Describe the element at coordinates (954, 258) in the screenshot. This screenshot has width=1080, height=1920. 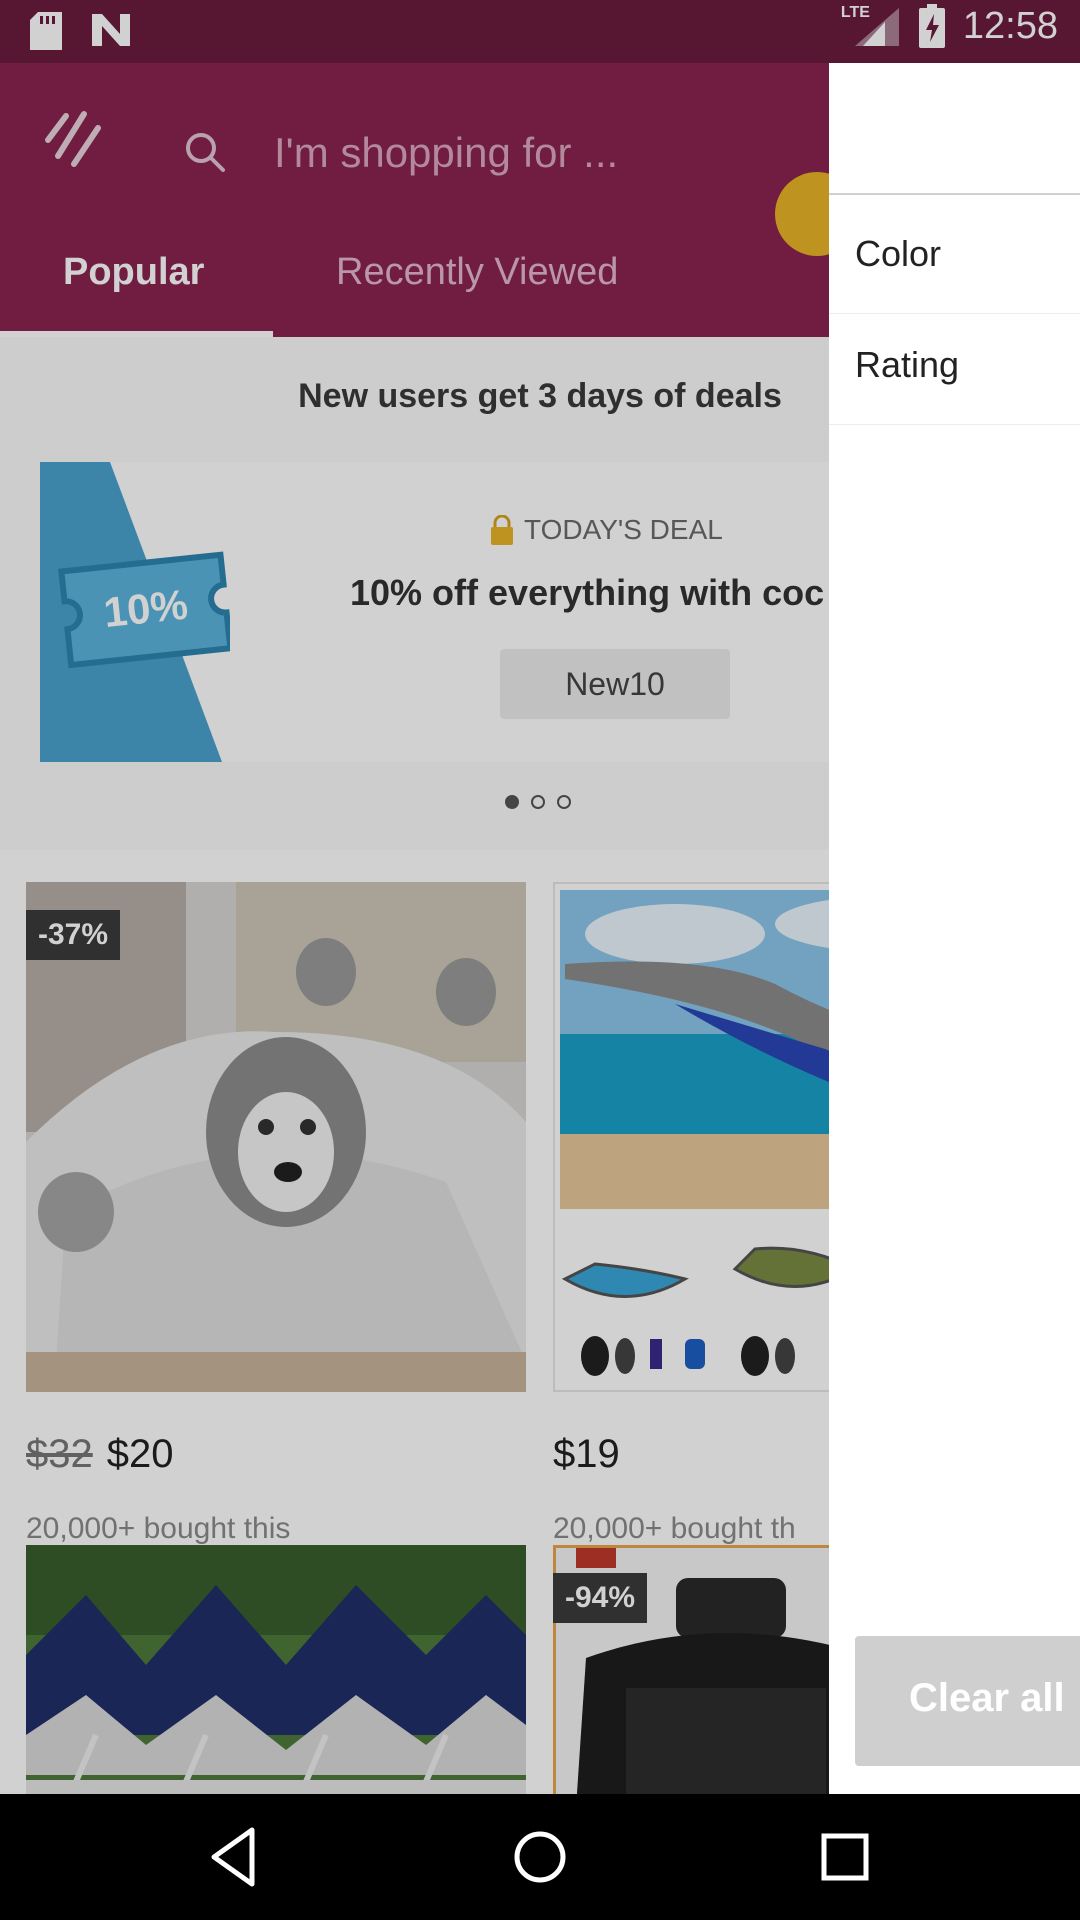
I see `filter-item-color: Color` at that location.